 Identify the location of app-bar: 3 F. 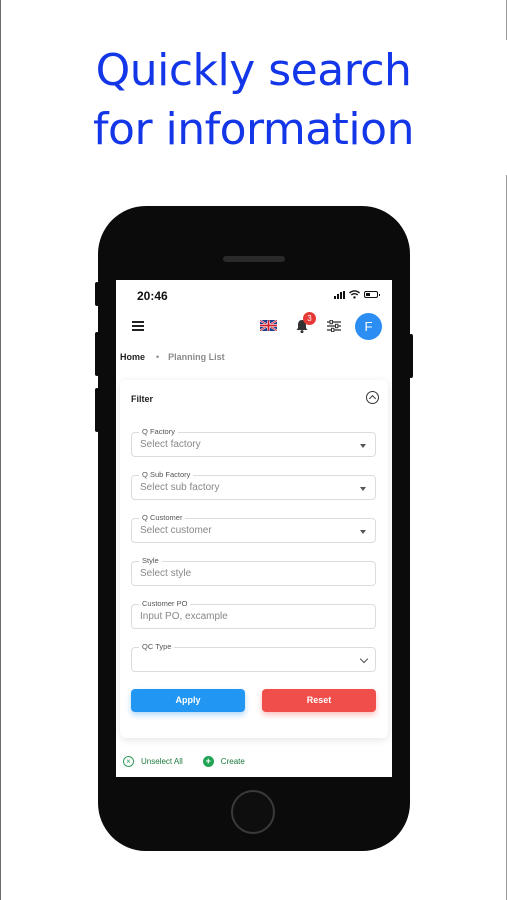
(254, 327).